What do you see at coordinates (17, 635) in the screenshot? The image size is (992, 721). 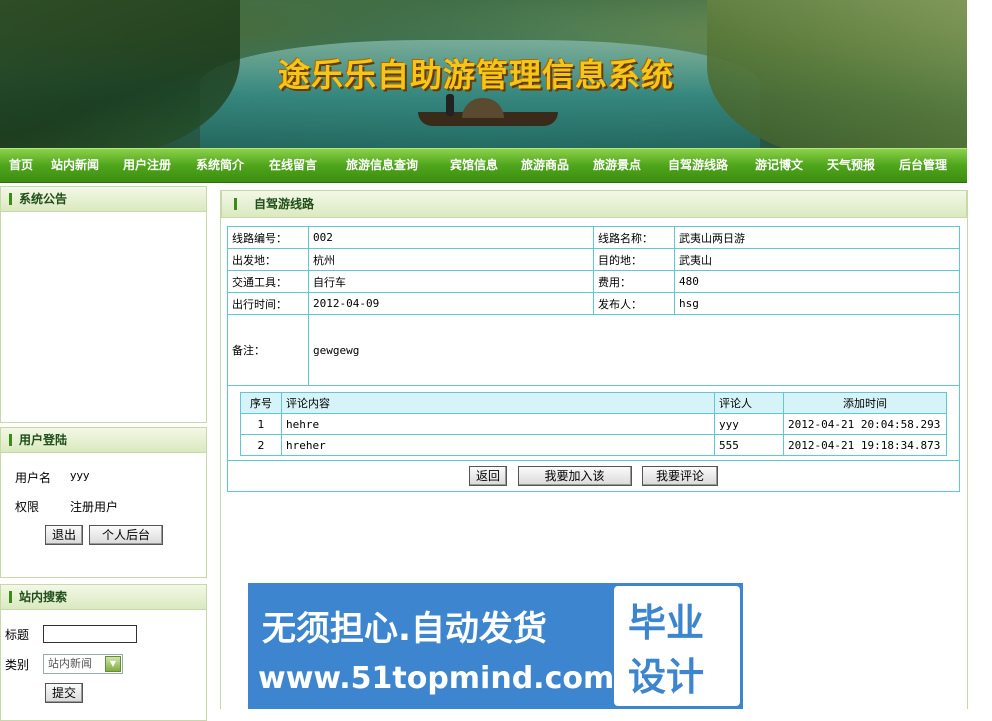 I see `search-title-label: 标题` at bounding box center [17, 635].